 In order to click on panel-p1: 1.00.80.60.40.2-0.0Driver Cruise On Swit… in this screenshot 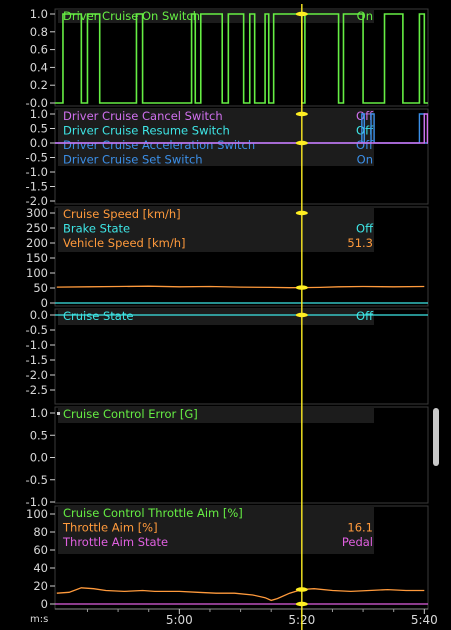, I will do `click(227, 58)`.